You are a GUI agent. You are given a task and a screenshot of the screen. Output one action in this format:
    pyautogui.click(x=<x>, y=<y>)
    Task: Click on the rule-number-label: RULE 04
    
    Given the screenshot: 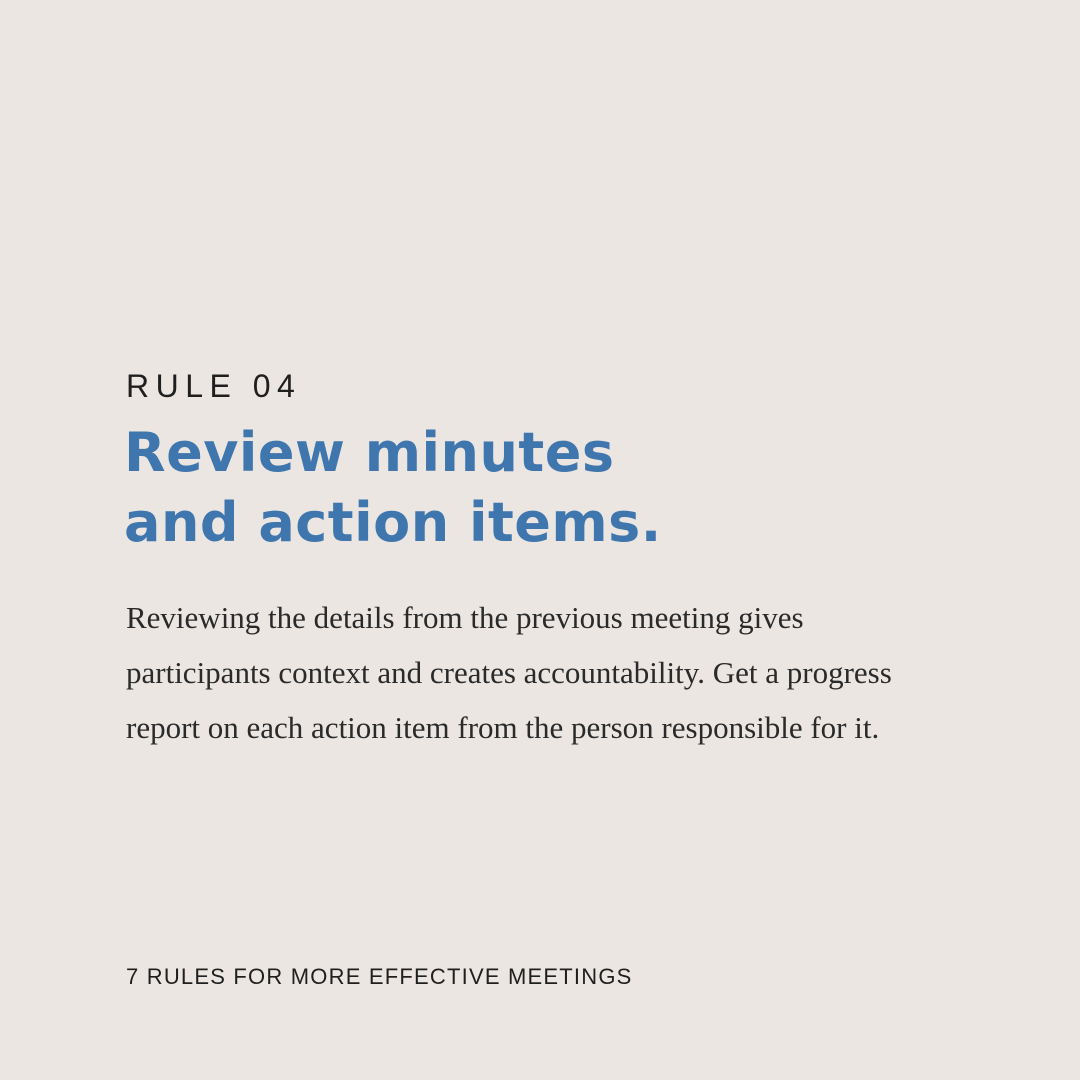 What is the action you would take?
    pyautogui.click(x=214, y=386)
    